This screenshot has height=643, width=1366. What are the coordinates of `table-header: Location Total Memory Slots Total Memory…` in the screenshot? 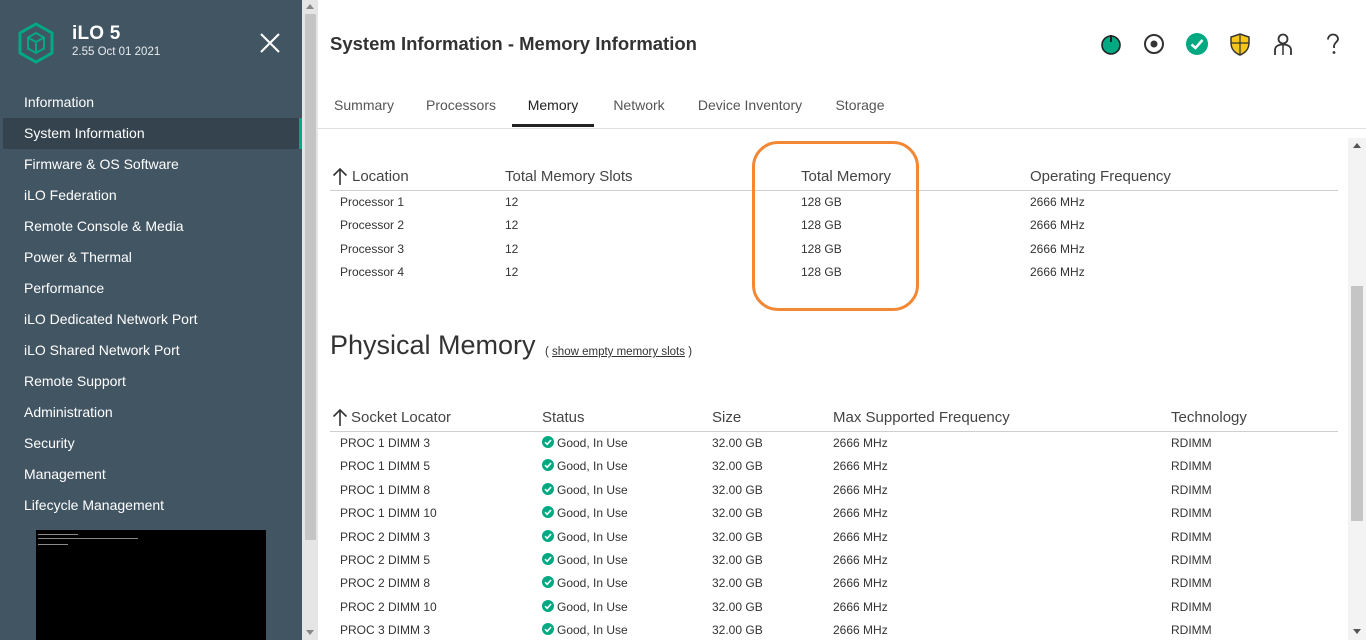 It's located at (834, 172).